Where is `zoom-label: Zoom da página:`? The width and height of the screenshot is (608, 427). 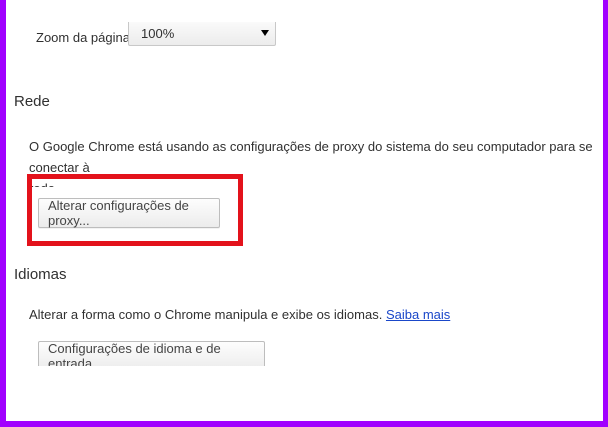 zoom-label: Zoom da página: is located at coordinates (85, 37).